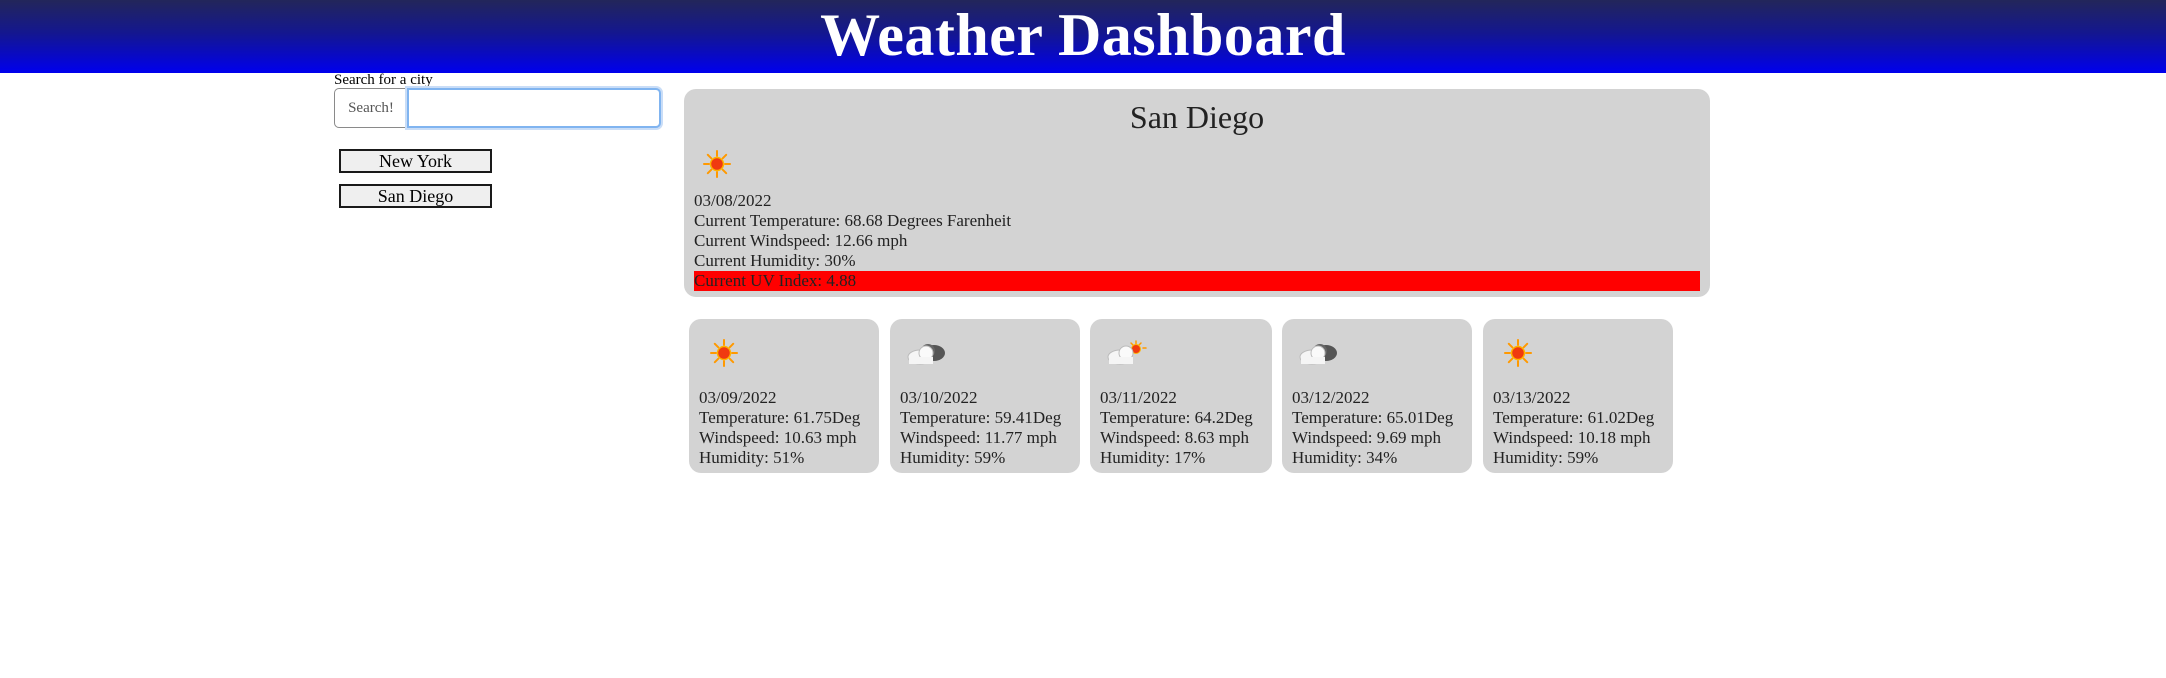 The height and width of the screenshot is (678, 2166). I want to click on forecast-temperature: Temperature: 65.01Deg, so click(1373, 417).